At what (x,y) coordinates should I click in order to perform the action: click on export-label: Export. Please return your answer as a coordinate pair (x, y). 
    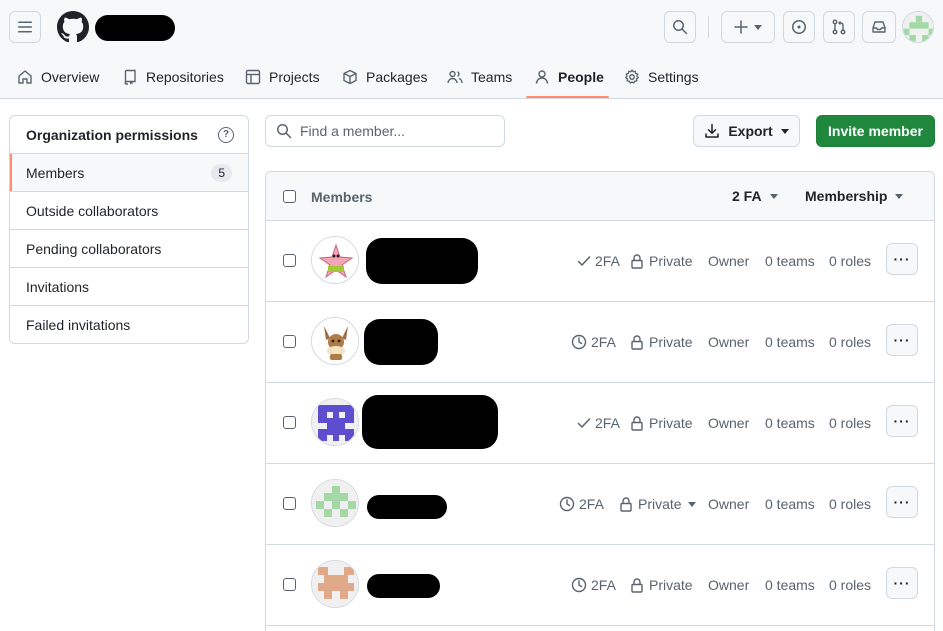
    Looking at the image, I should click on (750, 131).